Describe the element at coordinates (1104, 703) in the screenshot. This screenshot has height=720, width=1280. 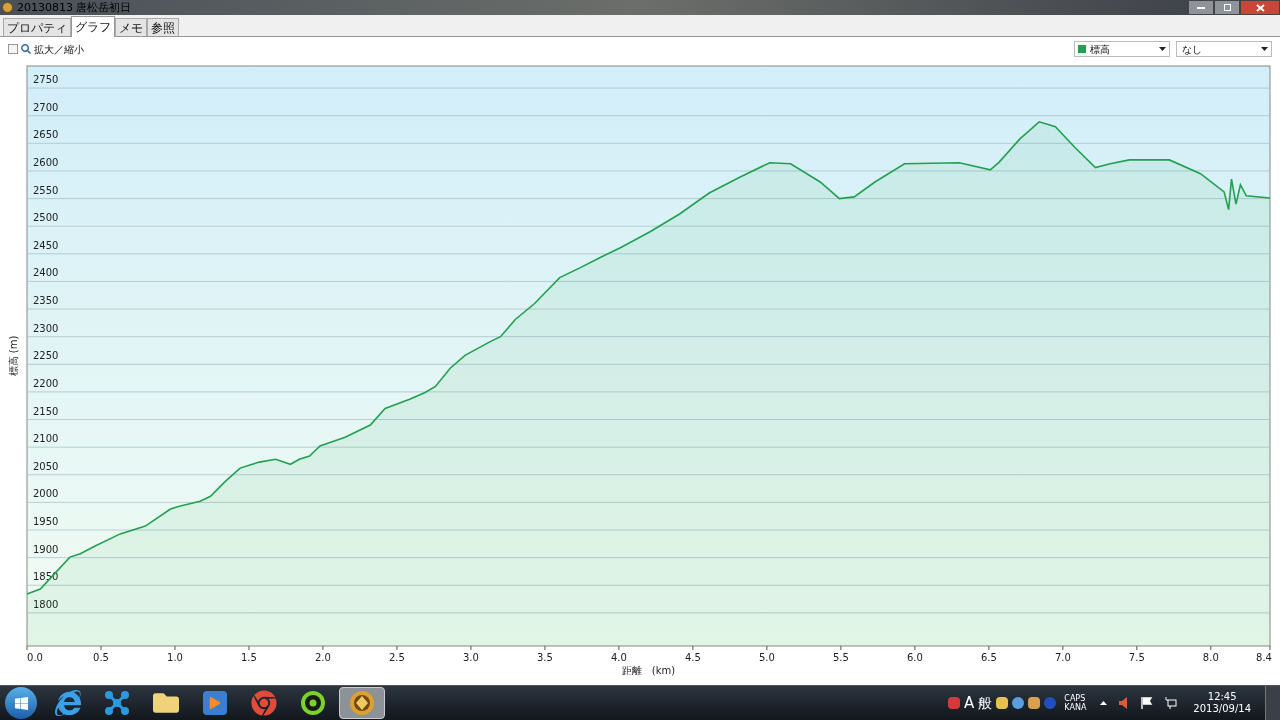
I see `show-hidden-icon` at that location.